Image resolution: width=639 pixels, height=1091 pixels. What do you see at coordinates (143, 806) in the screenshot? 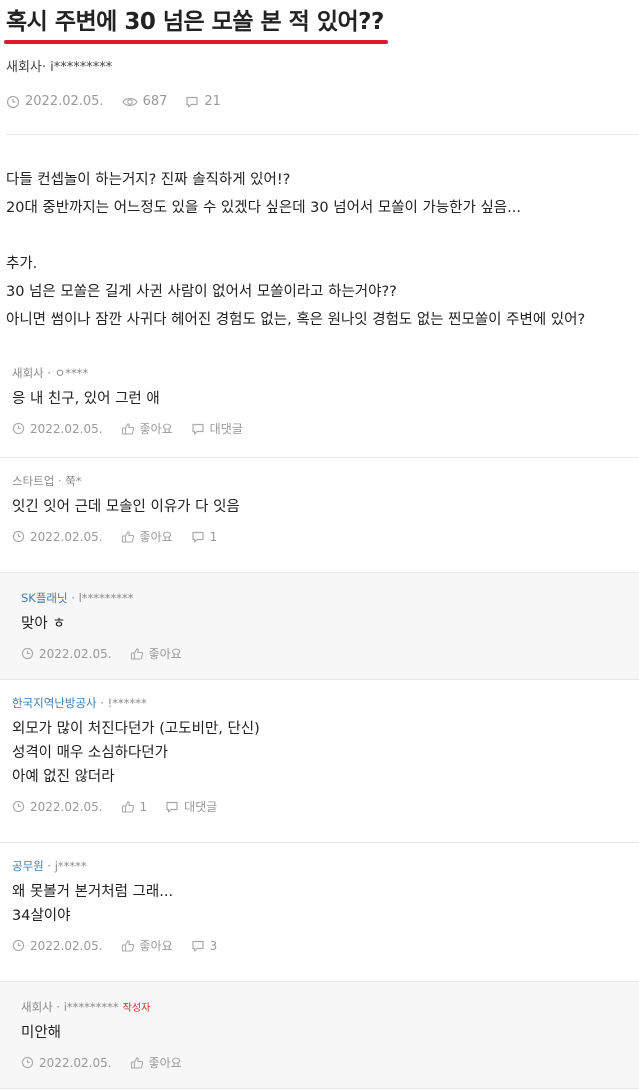
I see `like-label: 1` at bounding box center [143, 806].